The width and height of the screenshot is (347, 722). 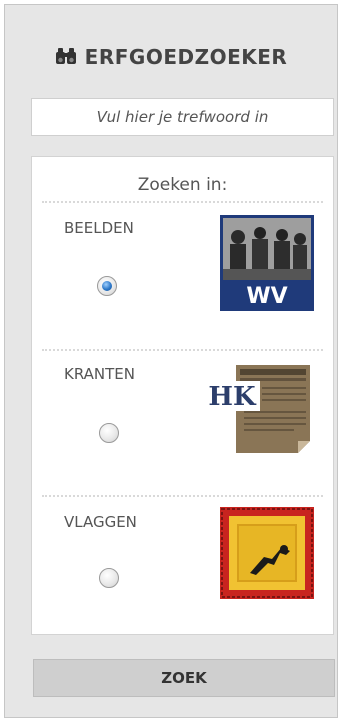 What do you see at coordinates (267, 263) in the screenshot?
I see `photo-archive-thumbnail-icon: WV` at bounding box center [267, 263].